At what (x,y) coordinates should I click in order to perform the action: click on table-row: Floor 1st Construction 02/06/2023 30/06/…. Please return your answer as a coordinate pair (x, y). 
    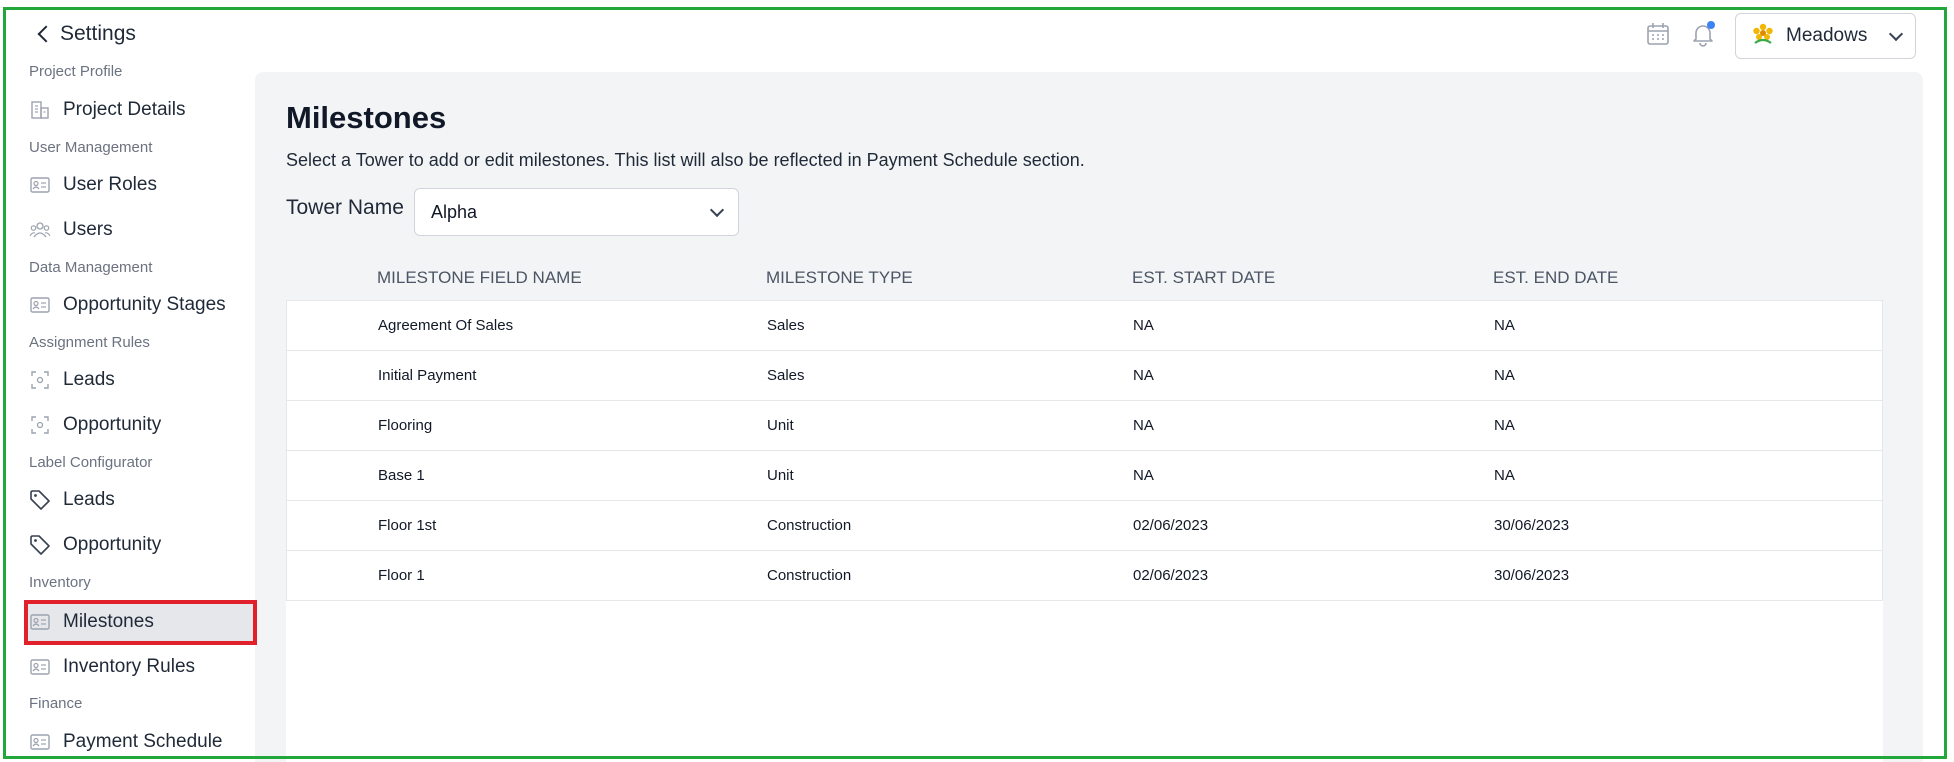
    Looking at the image, I should click on (1084, 526).